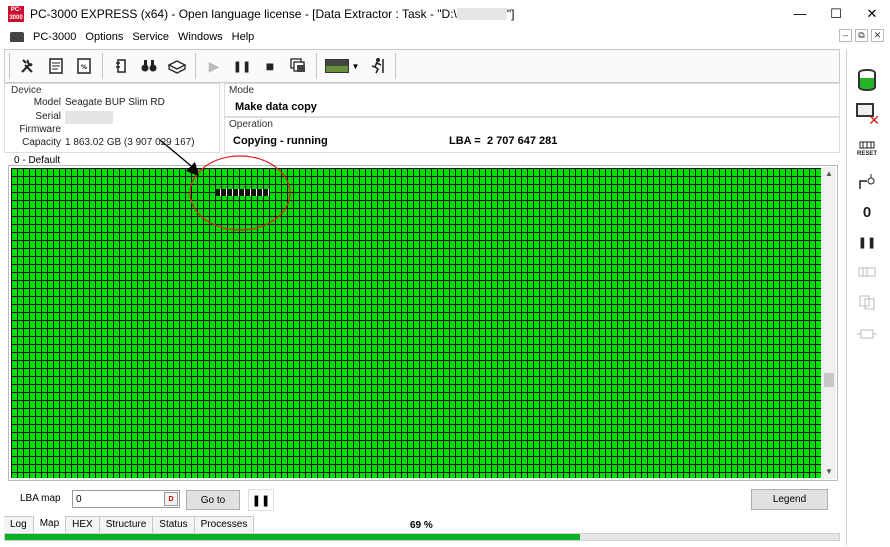 The image size is (890, 547). Describe the element at coordinates (867, 334) in the screenshot. I see `connector-dim-icon` at that location.